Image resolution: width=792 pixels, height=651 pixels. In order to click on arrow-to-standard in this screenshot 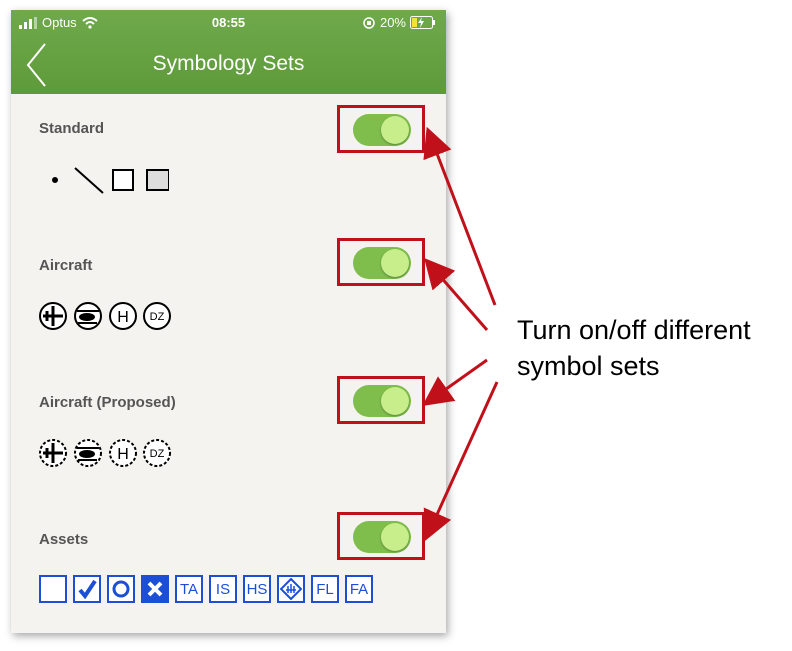, I will do `click(460, 216)`.